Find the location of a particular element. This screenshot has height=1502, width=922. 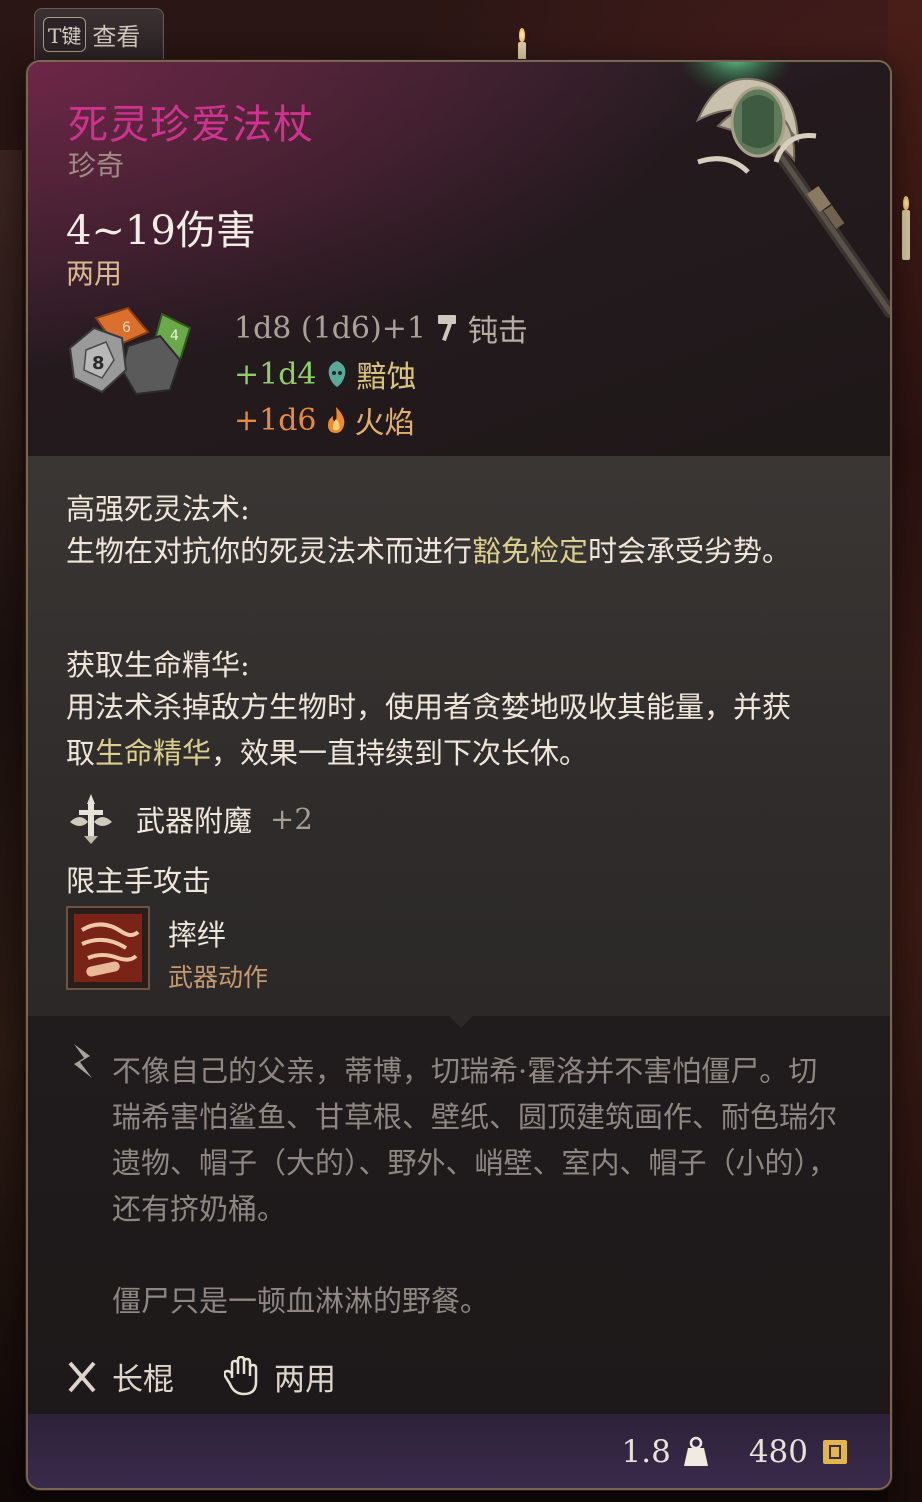

weapon-action-icon is located at coordinates (108, 948).